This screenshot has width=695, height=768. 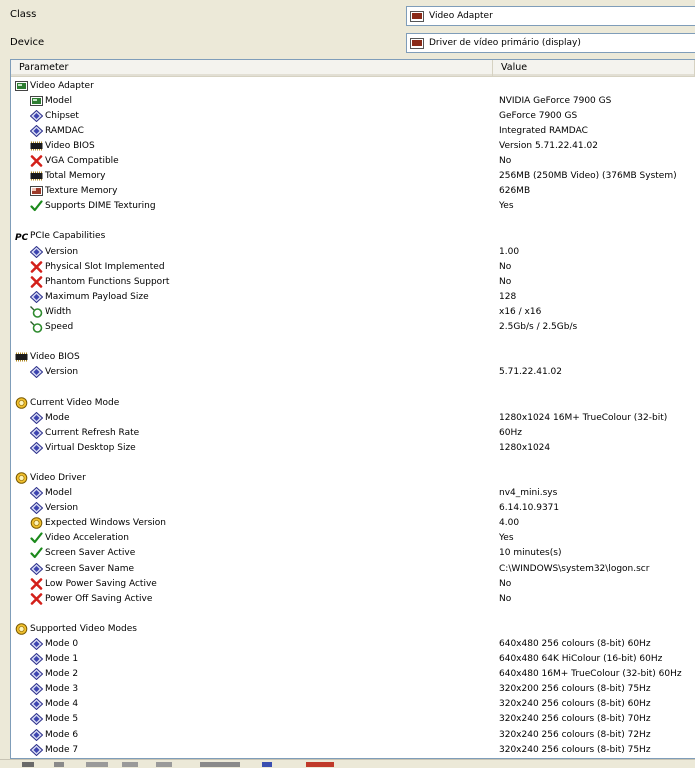 What do you see at coordinates (353, 130) in the screenshot?
I see `table-row: RAMDAC Integrated RAMDAC` at bounding box center [353, 130].